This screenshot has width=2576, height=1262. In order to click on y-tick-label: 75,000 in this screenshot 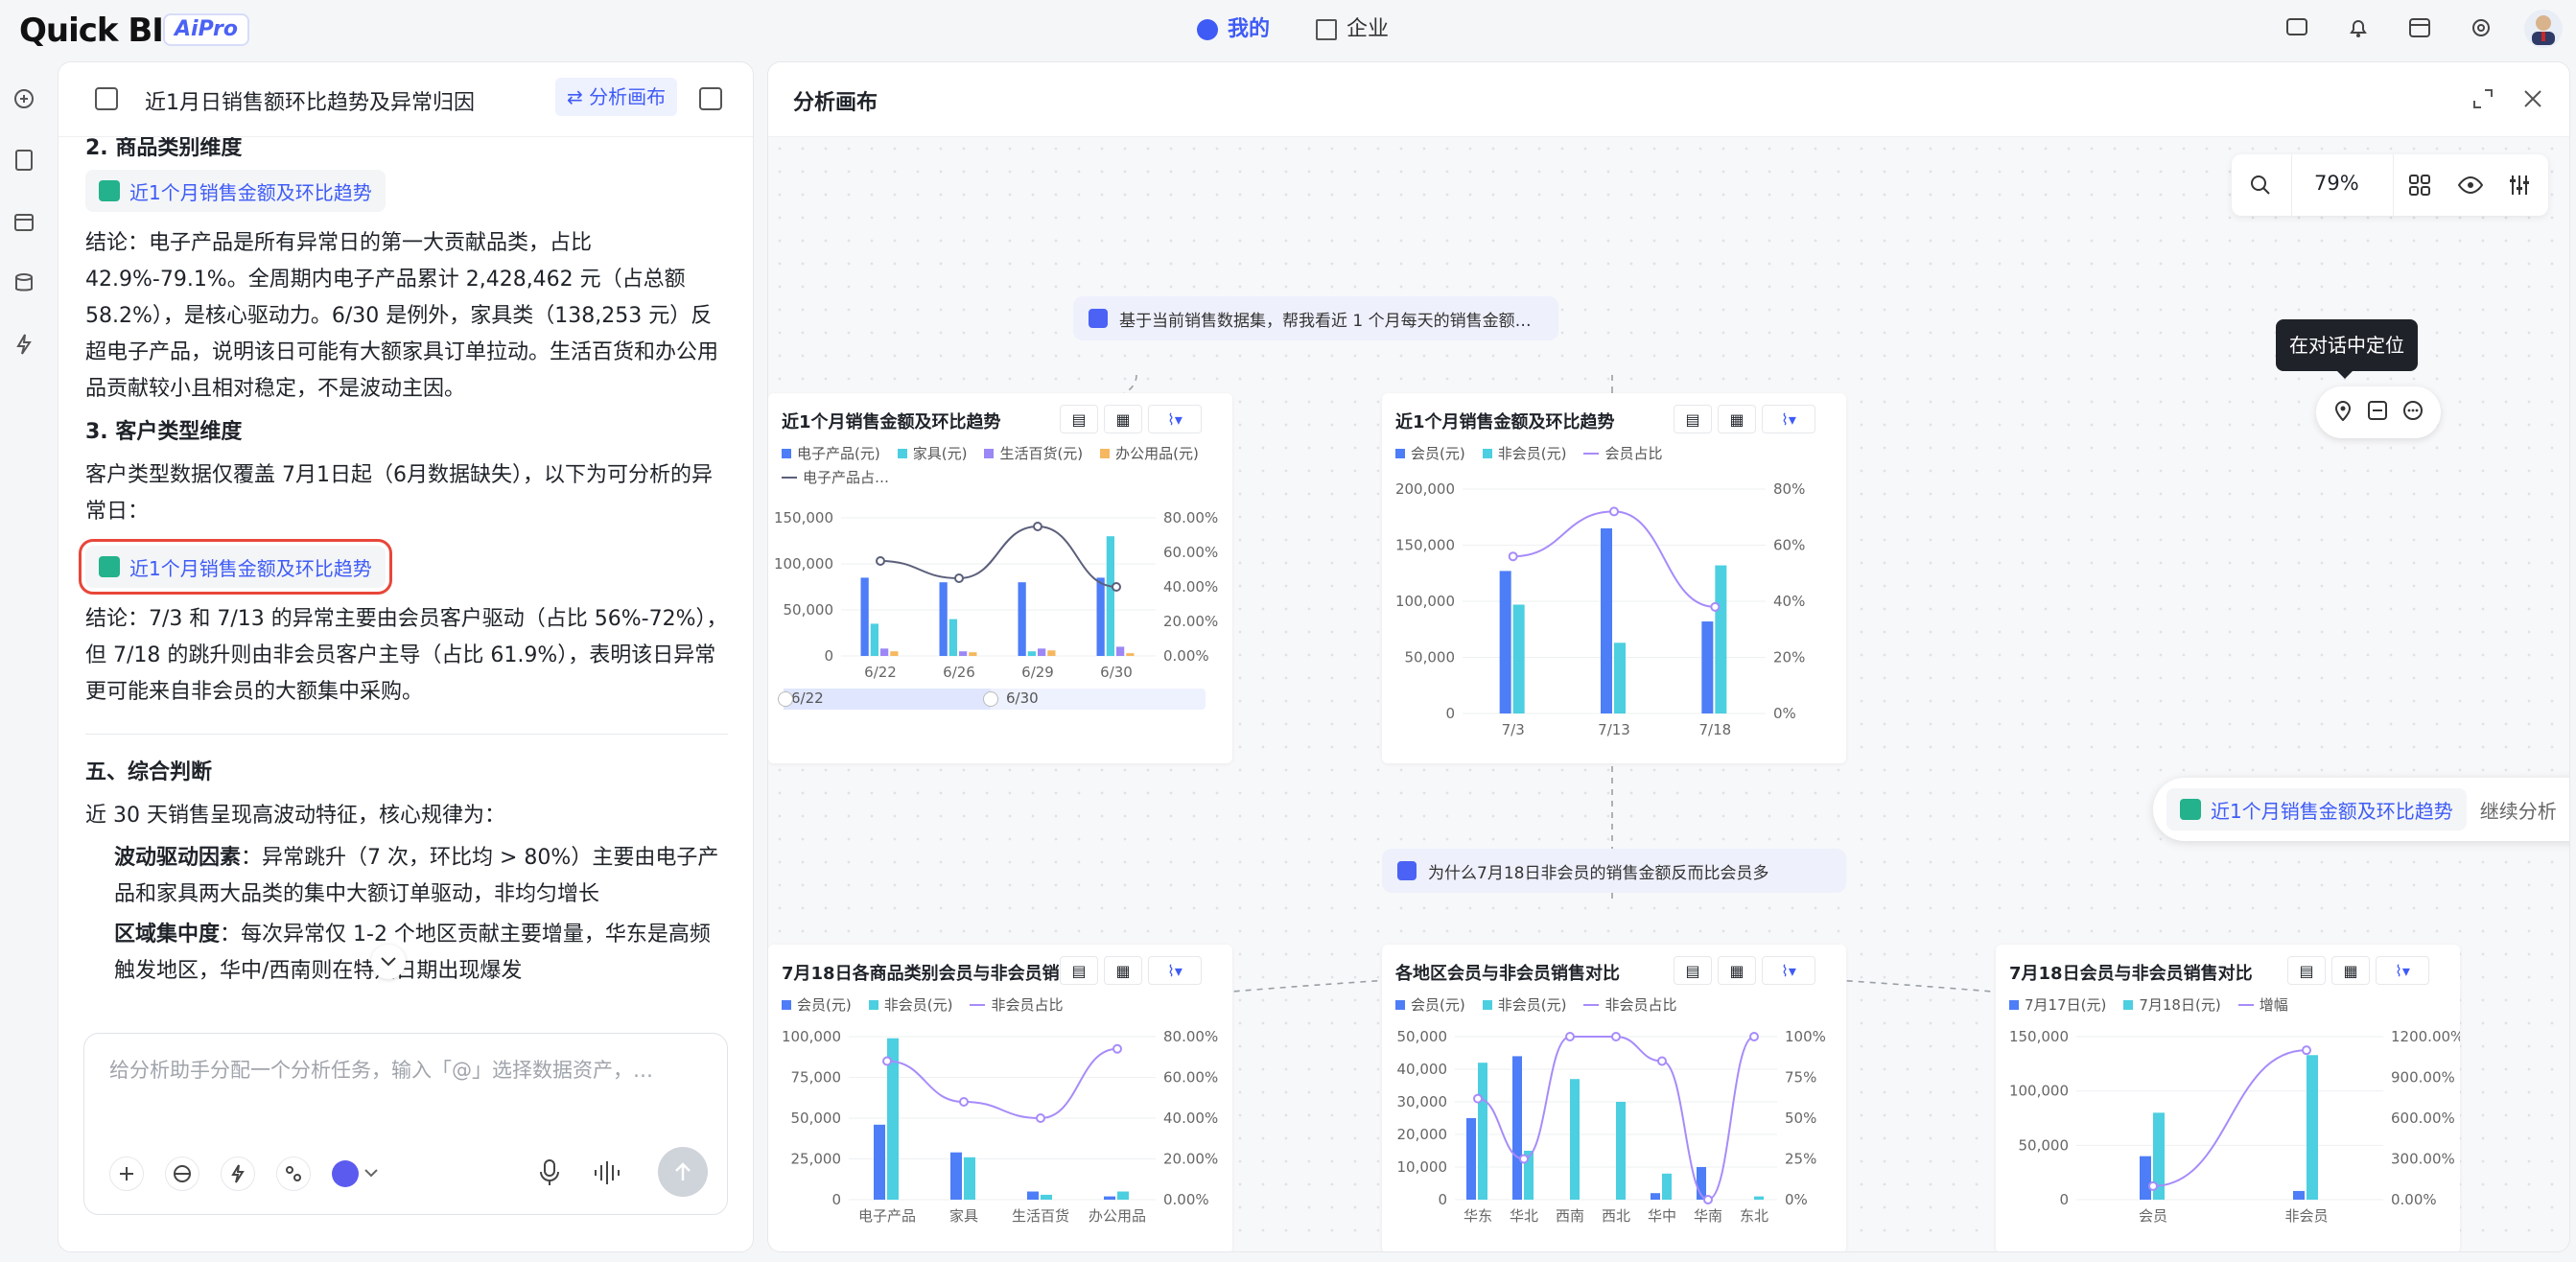, I will do `click(816, 1078)`.